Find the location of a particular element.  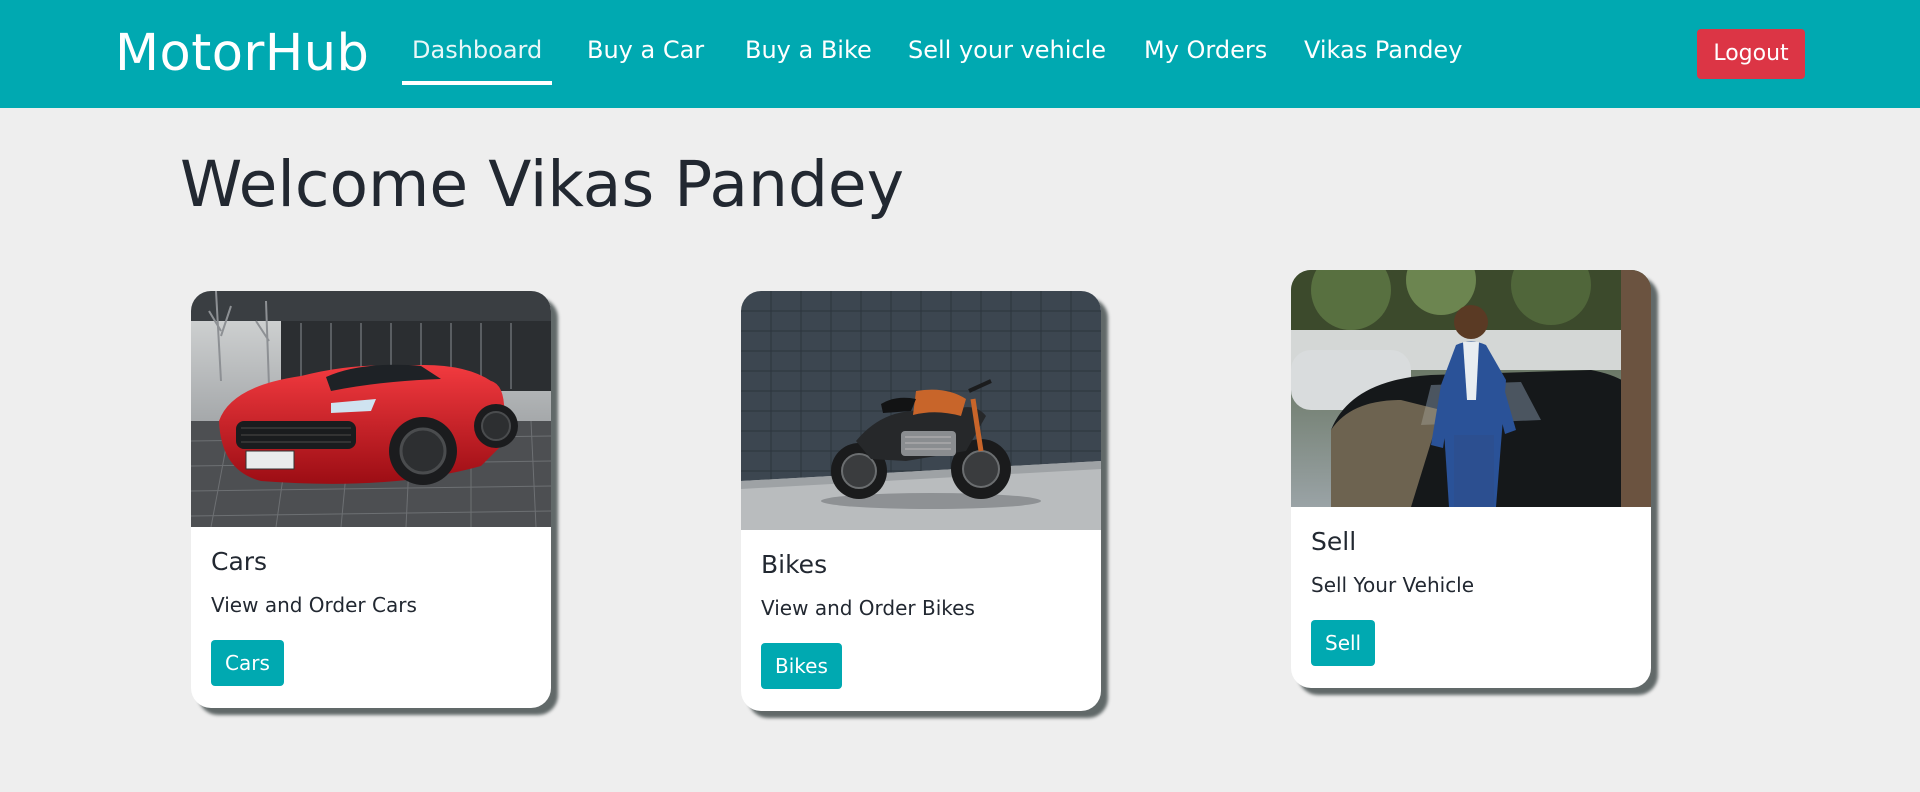

card-text: View and Order Cars is located at coordinates (314, 605).